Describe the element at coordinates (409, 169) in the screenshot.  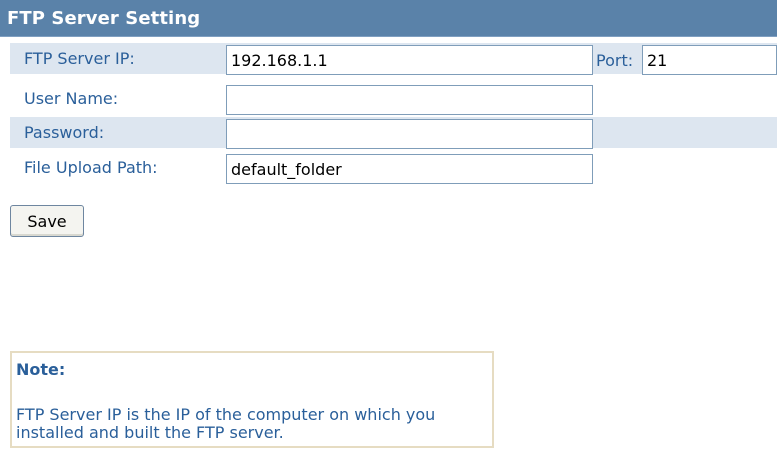
I see `upload-path-input` at that location.